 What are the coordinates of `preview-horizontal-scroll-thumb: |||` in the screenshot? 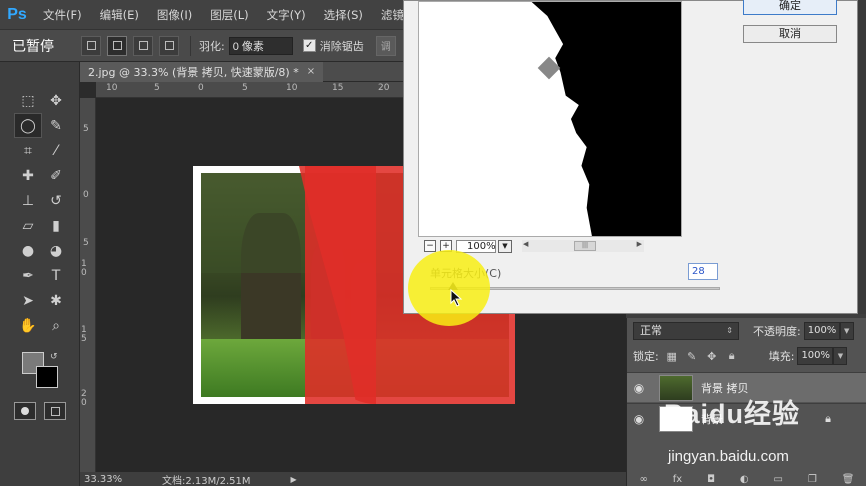 It's located at (585, 246).